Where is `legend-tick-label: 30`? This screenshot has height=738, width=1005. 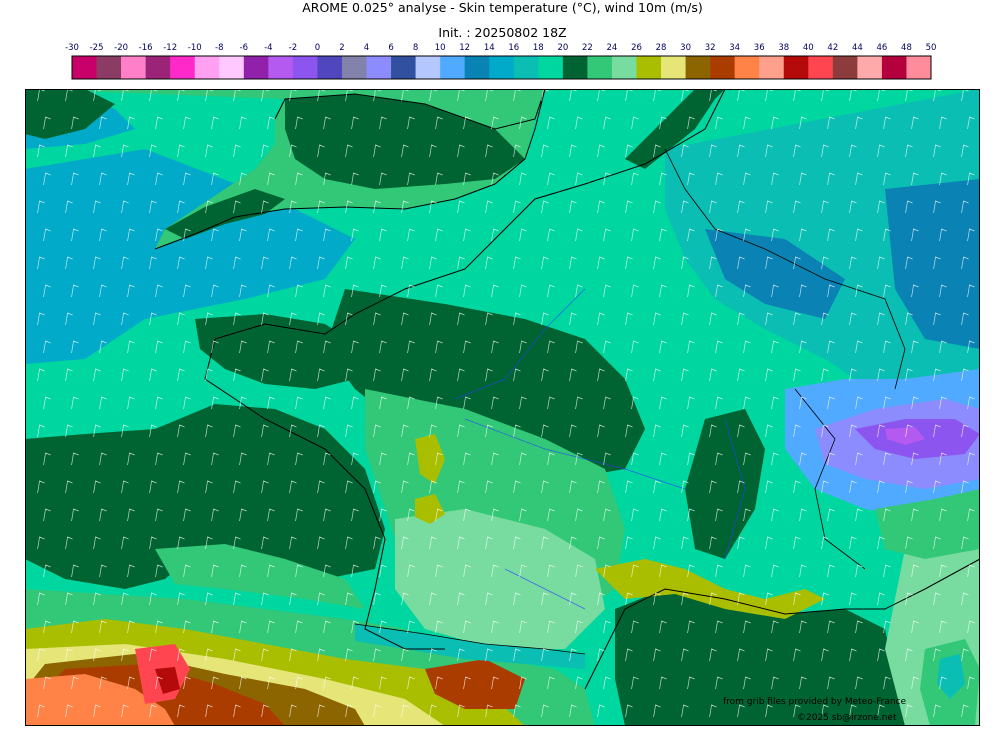
legend-tick-label: 30 is located at coordinates (685, 48).